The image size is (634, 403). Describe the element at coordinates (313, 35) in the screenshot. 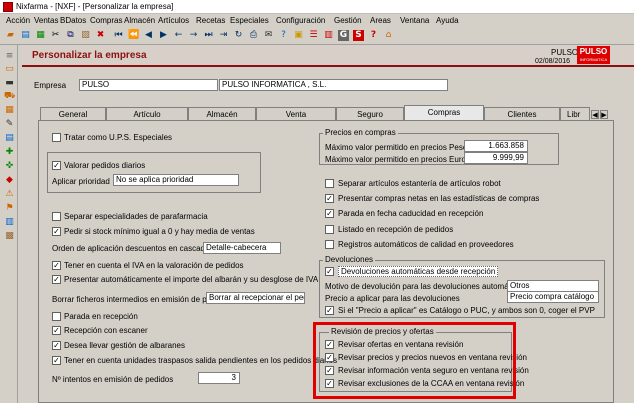

I see `list-icon: ☰` at that location.